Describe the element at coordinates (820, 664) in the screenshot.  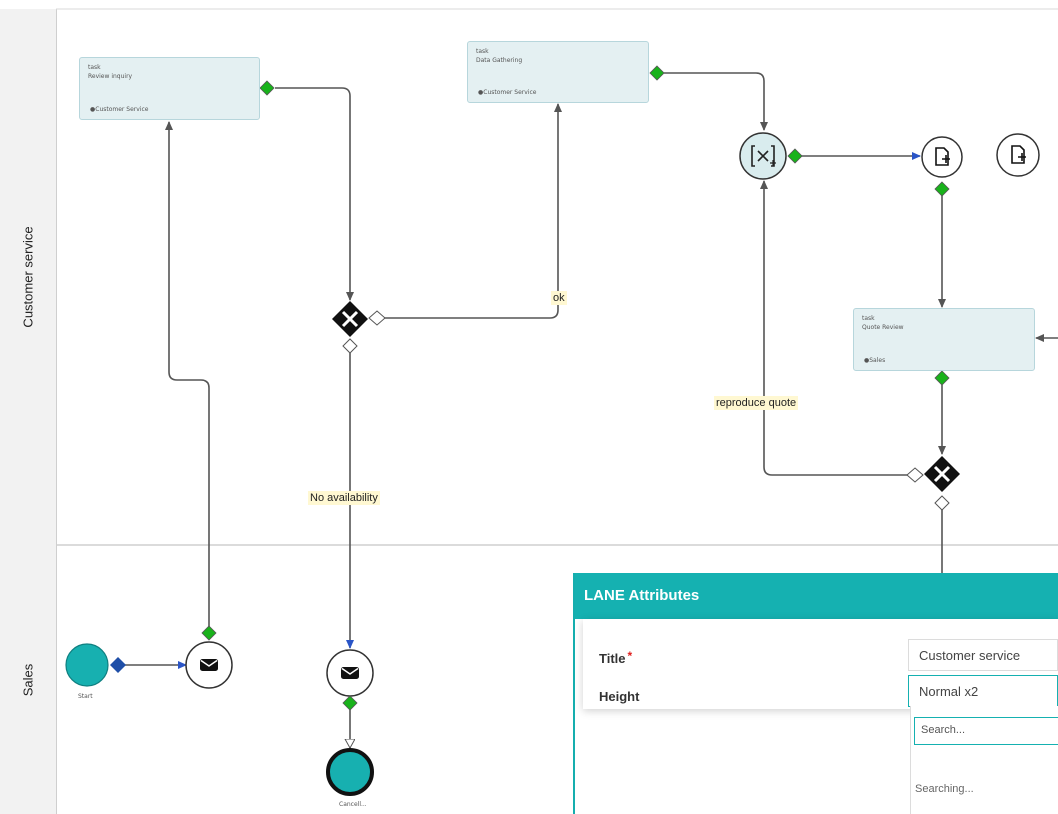
I see `attributes-form: Title * Customer service Height Normal x2` at that location.